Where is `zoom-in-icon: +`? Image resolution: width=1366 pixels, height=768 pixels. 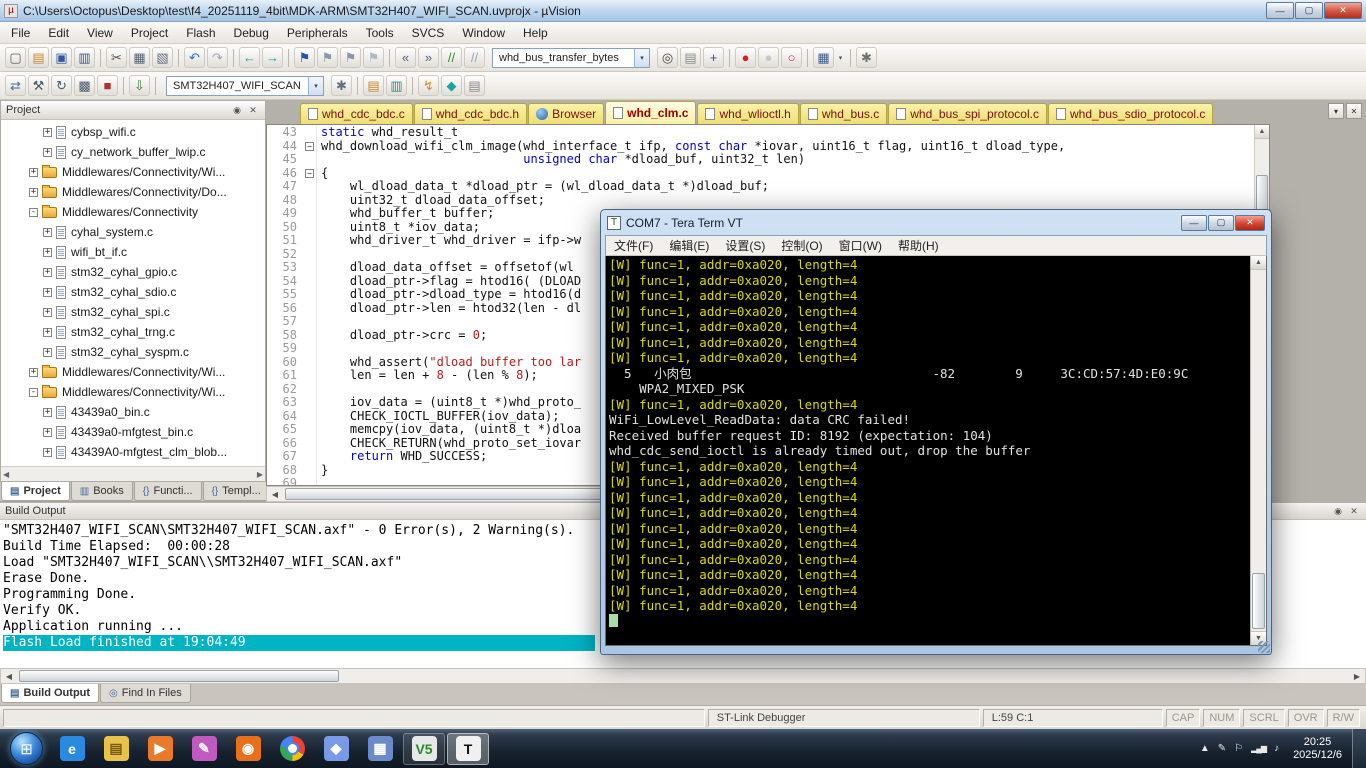
zoom-in-icon: + is located at coordinates (713, 57).